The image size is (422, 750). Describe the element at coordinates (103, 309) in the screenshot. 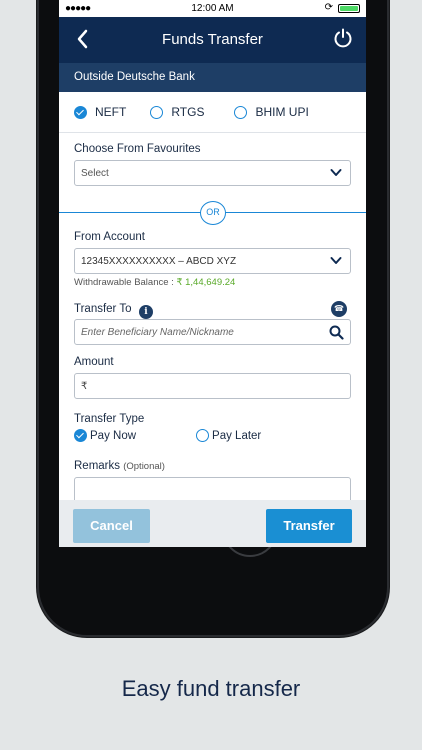

I see `transfer-to-label: Transfer To` at that location.